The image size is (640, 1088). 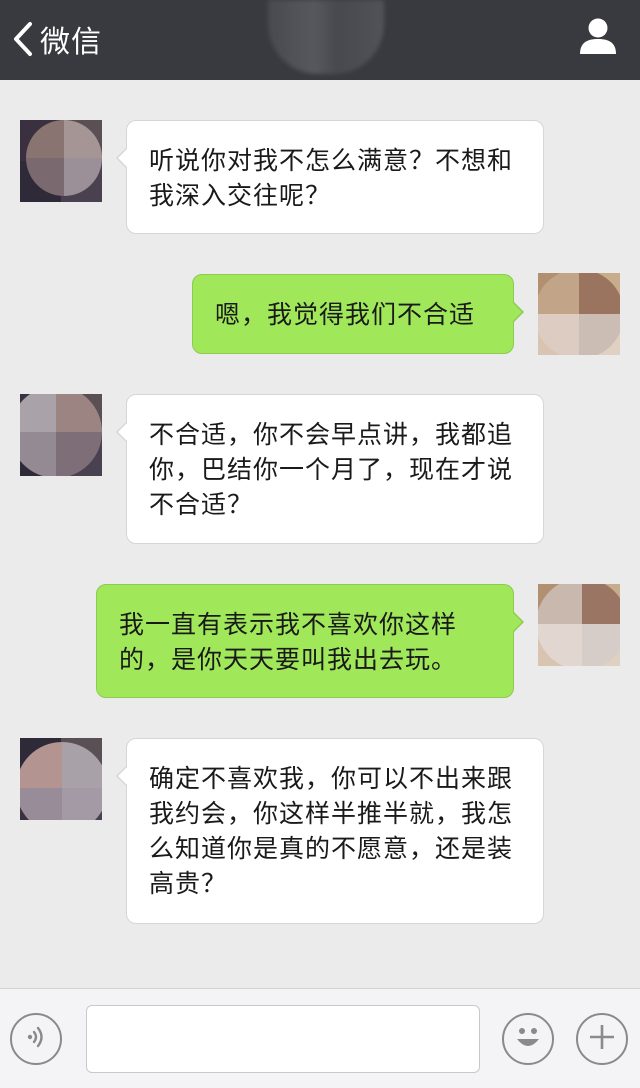 I want to click on profile-button, so click(x=598, y=38).